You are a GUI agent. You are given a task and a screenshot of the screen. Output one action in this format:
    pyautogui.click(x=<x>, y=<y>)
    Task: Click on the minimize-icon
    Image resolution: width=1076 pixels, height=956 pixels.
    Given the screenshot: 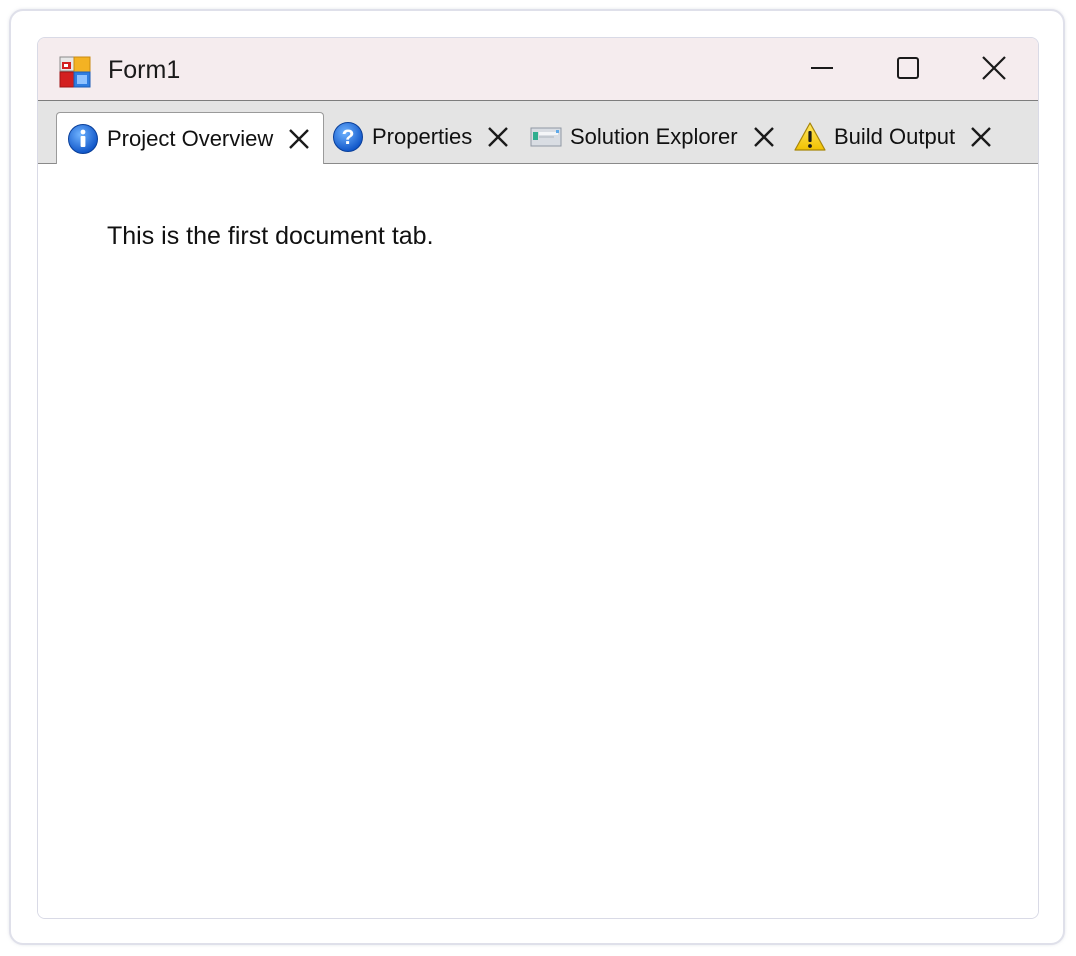 What is the action you would take?
    pyautogui.click(x=822, y=68)
    